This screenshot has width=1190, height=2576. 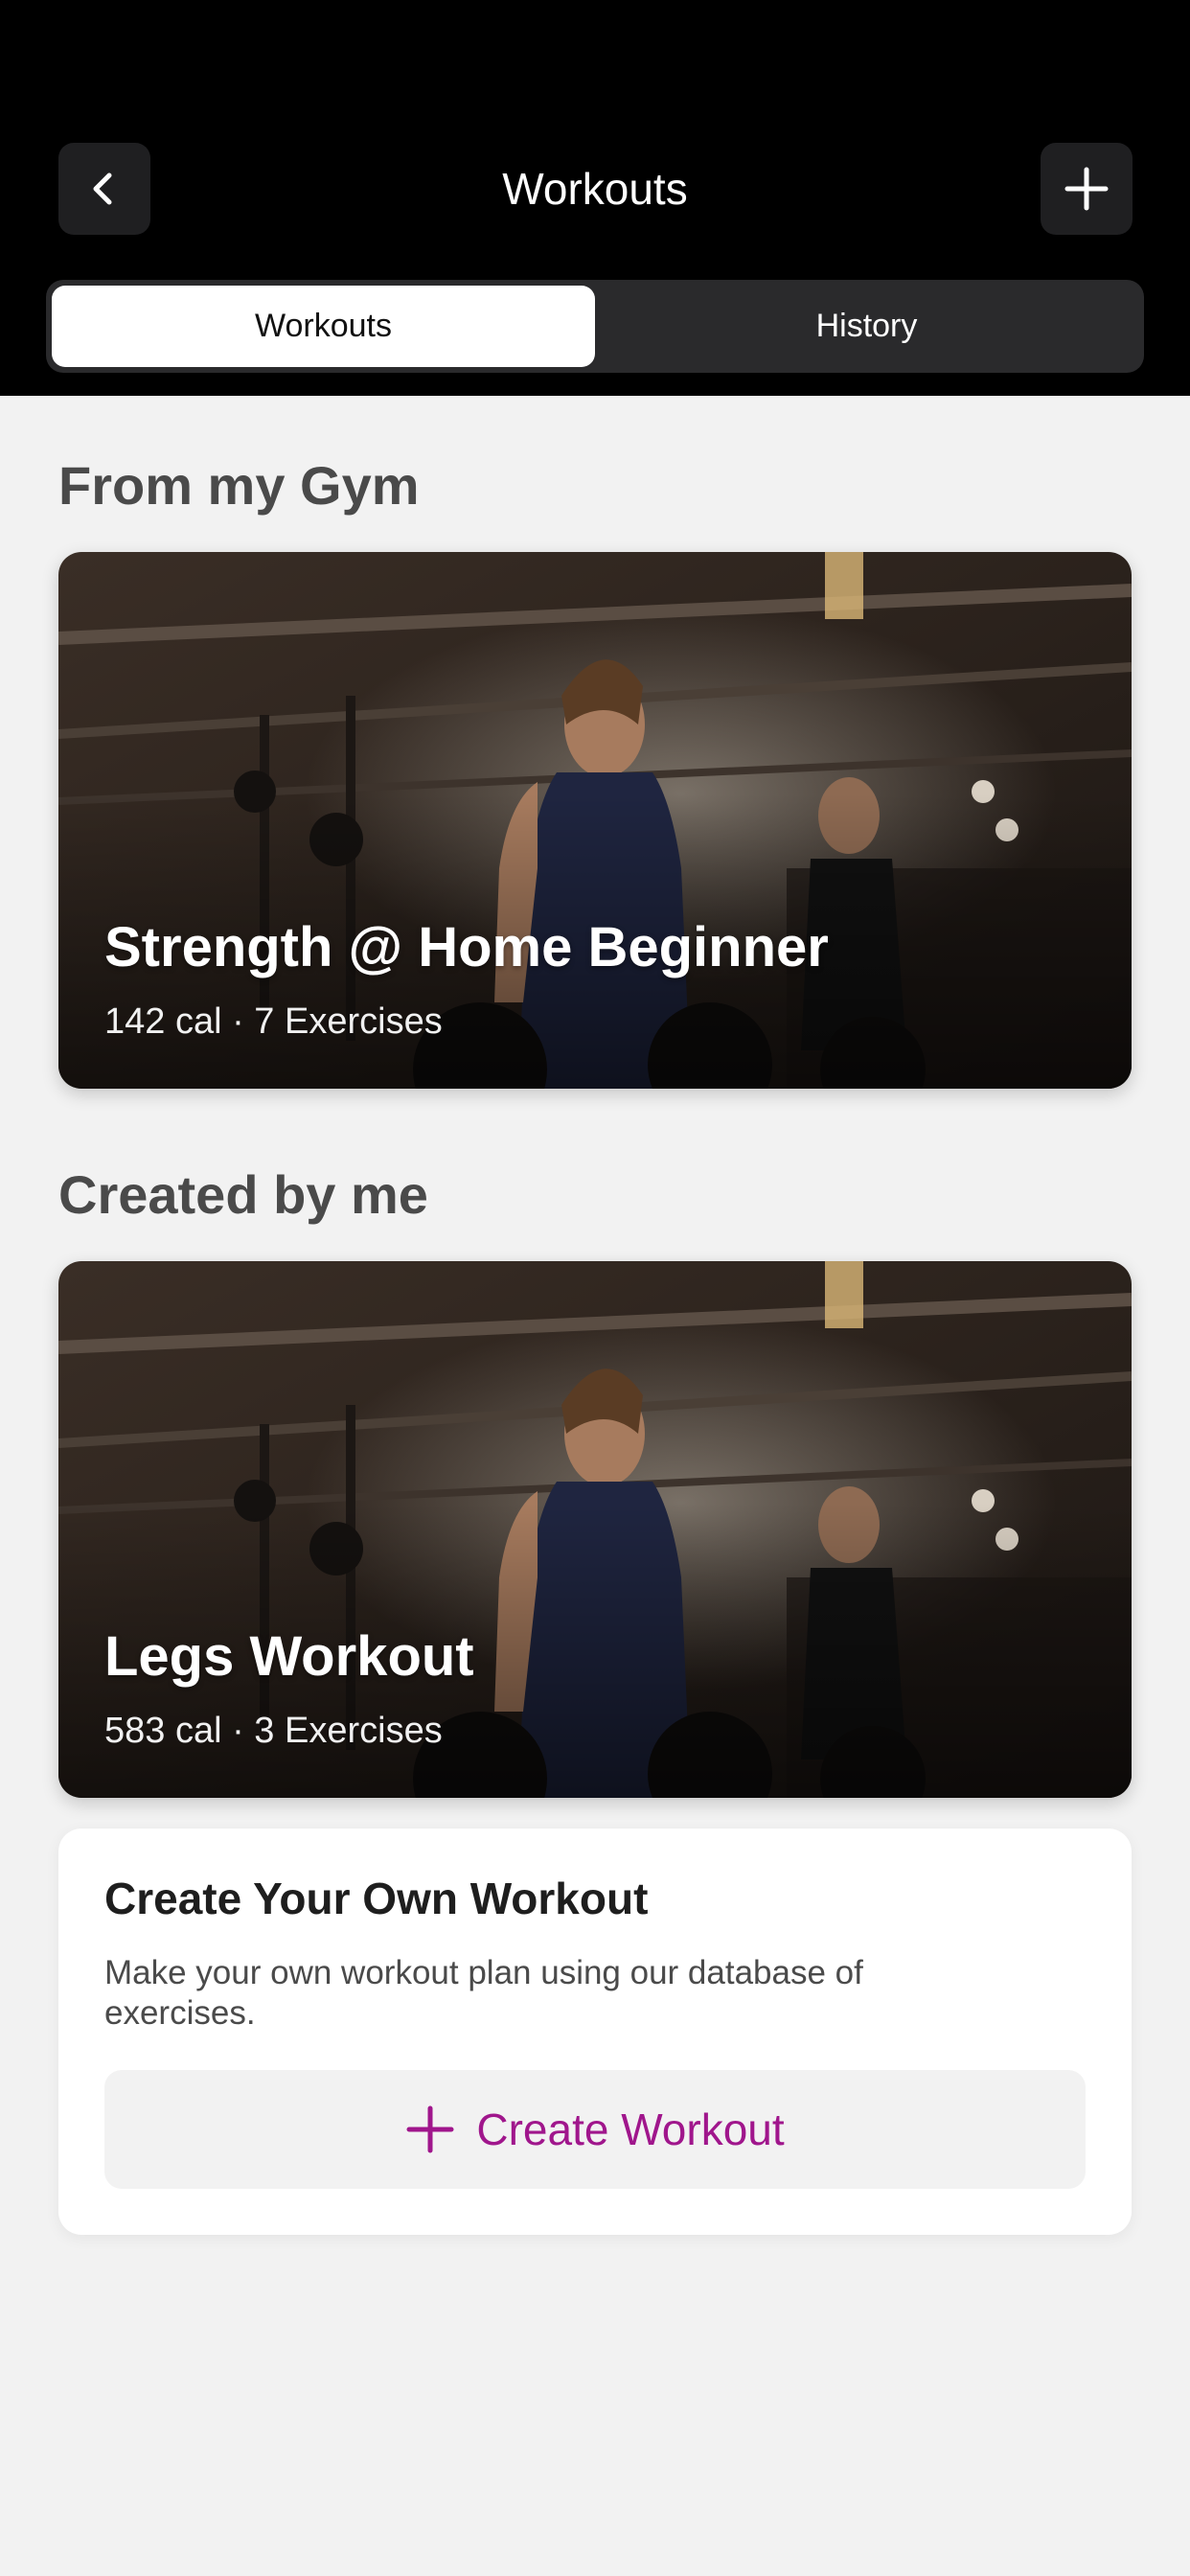 I want to click on workout-meta: 583 cal · 3 Exercises, so click(x=273, y=1731).